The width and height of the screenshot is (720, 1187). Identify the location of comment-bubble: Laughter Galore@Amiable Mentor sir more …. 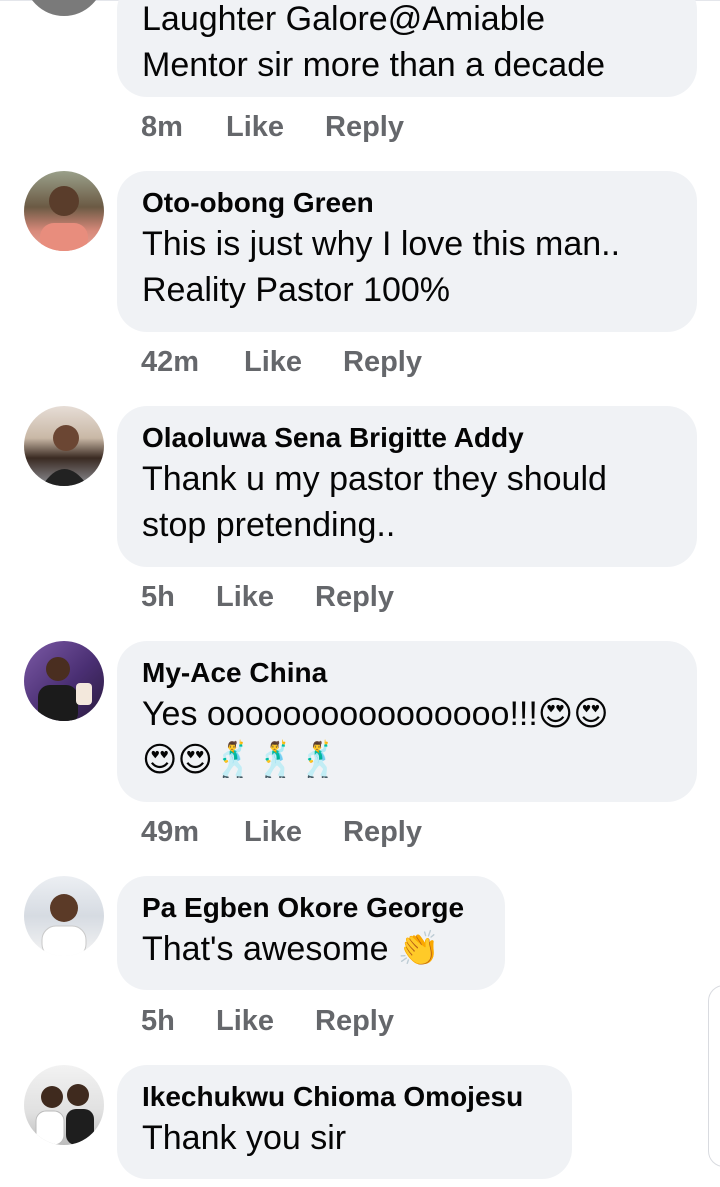
(407, 48).